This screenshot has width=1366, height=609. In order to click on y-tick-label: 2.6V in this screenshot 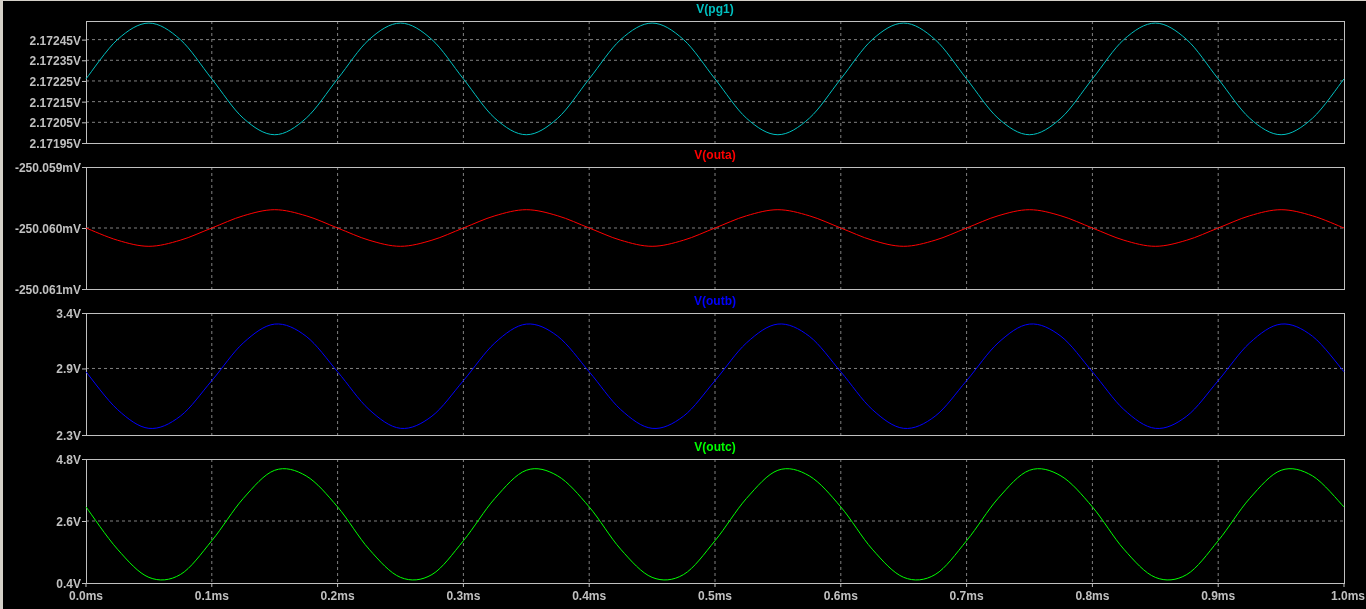, I will do `click(68, 522)`.